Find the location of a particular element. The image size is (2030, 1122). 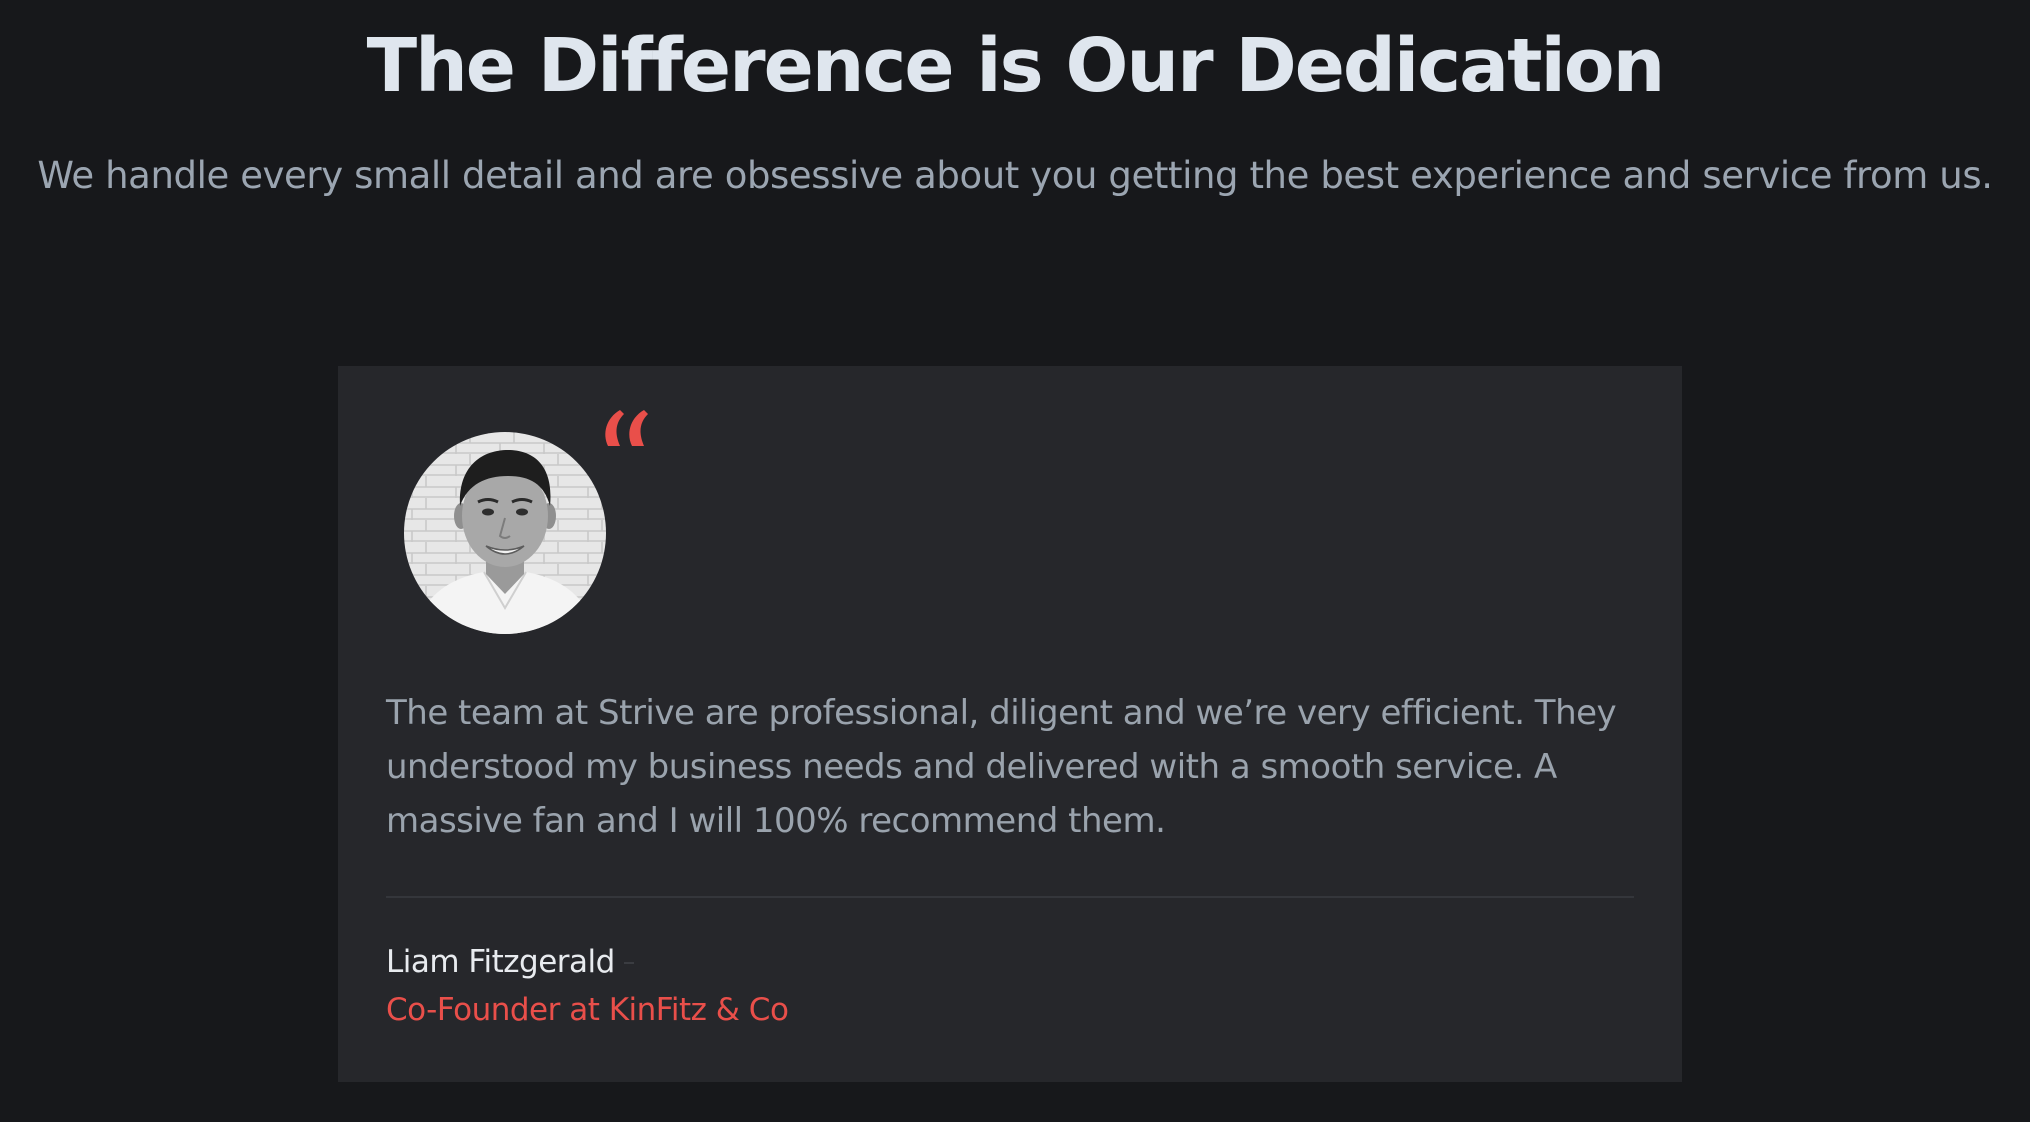

divider is located at coordinates (1010, 897).